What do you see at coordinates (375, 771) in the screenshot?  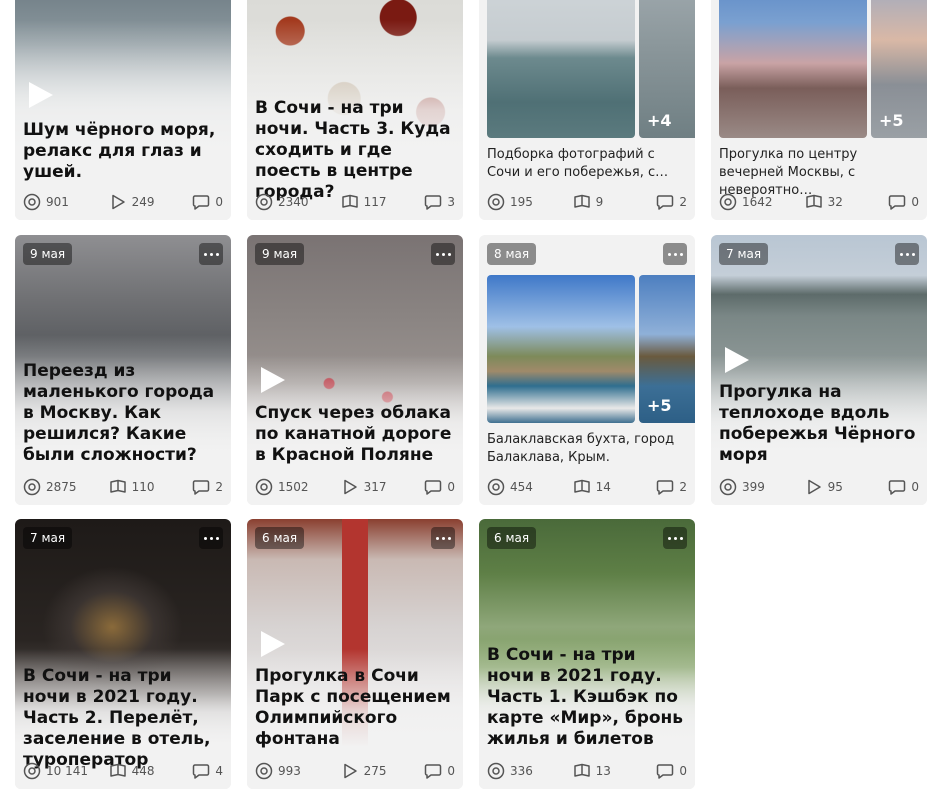 I see `plays-count: 275` at bounding box center [375, 771].